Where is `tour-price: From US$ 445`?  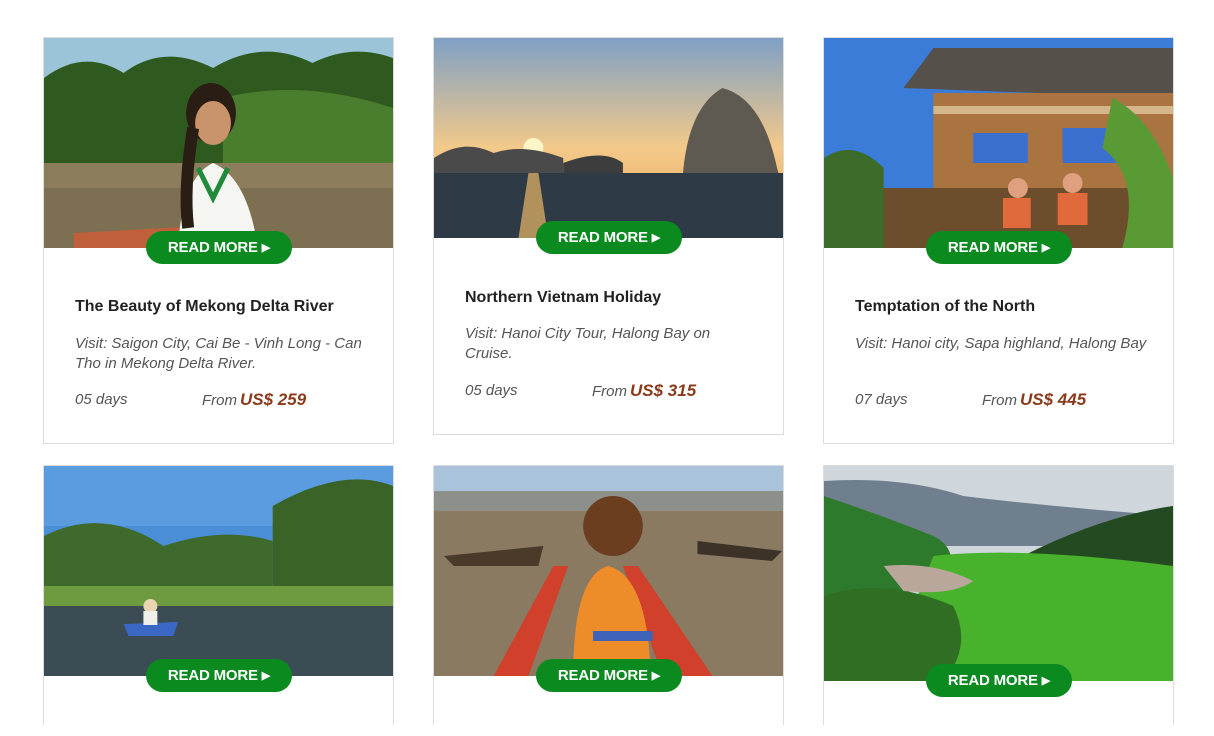 tour-price: From US$ 445 is located at coordinates (1034, 400).